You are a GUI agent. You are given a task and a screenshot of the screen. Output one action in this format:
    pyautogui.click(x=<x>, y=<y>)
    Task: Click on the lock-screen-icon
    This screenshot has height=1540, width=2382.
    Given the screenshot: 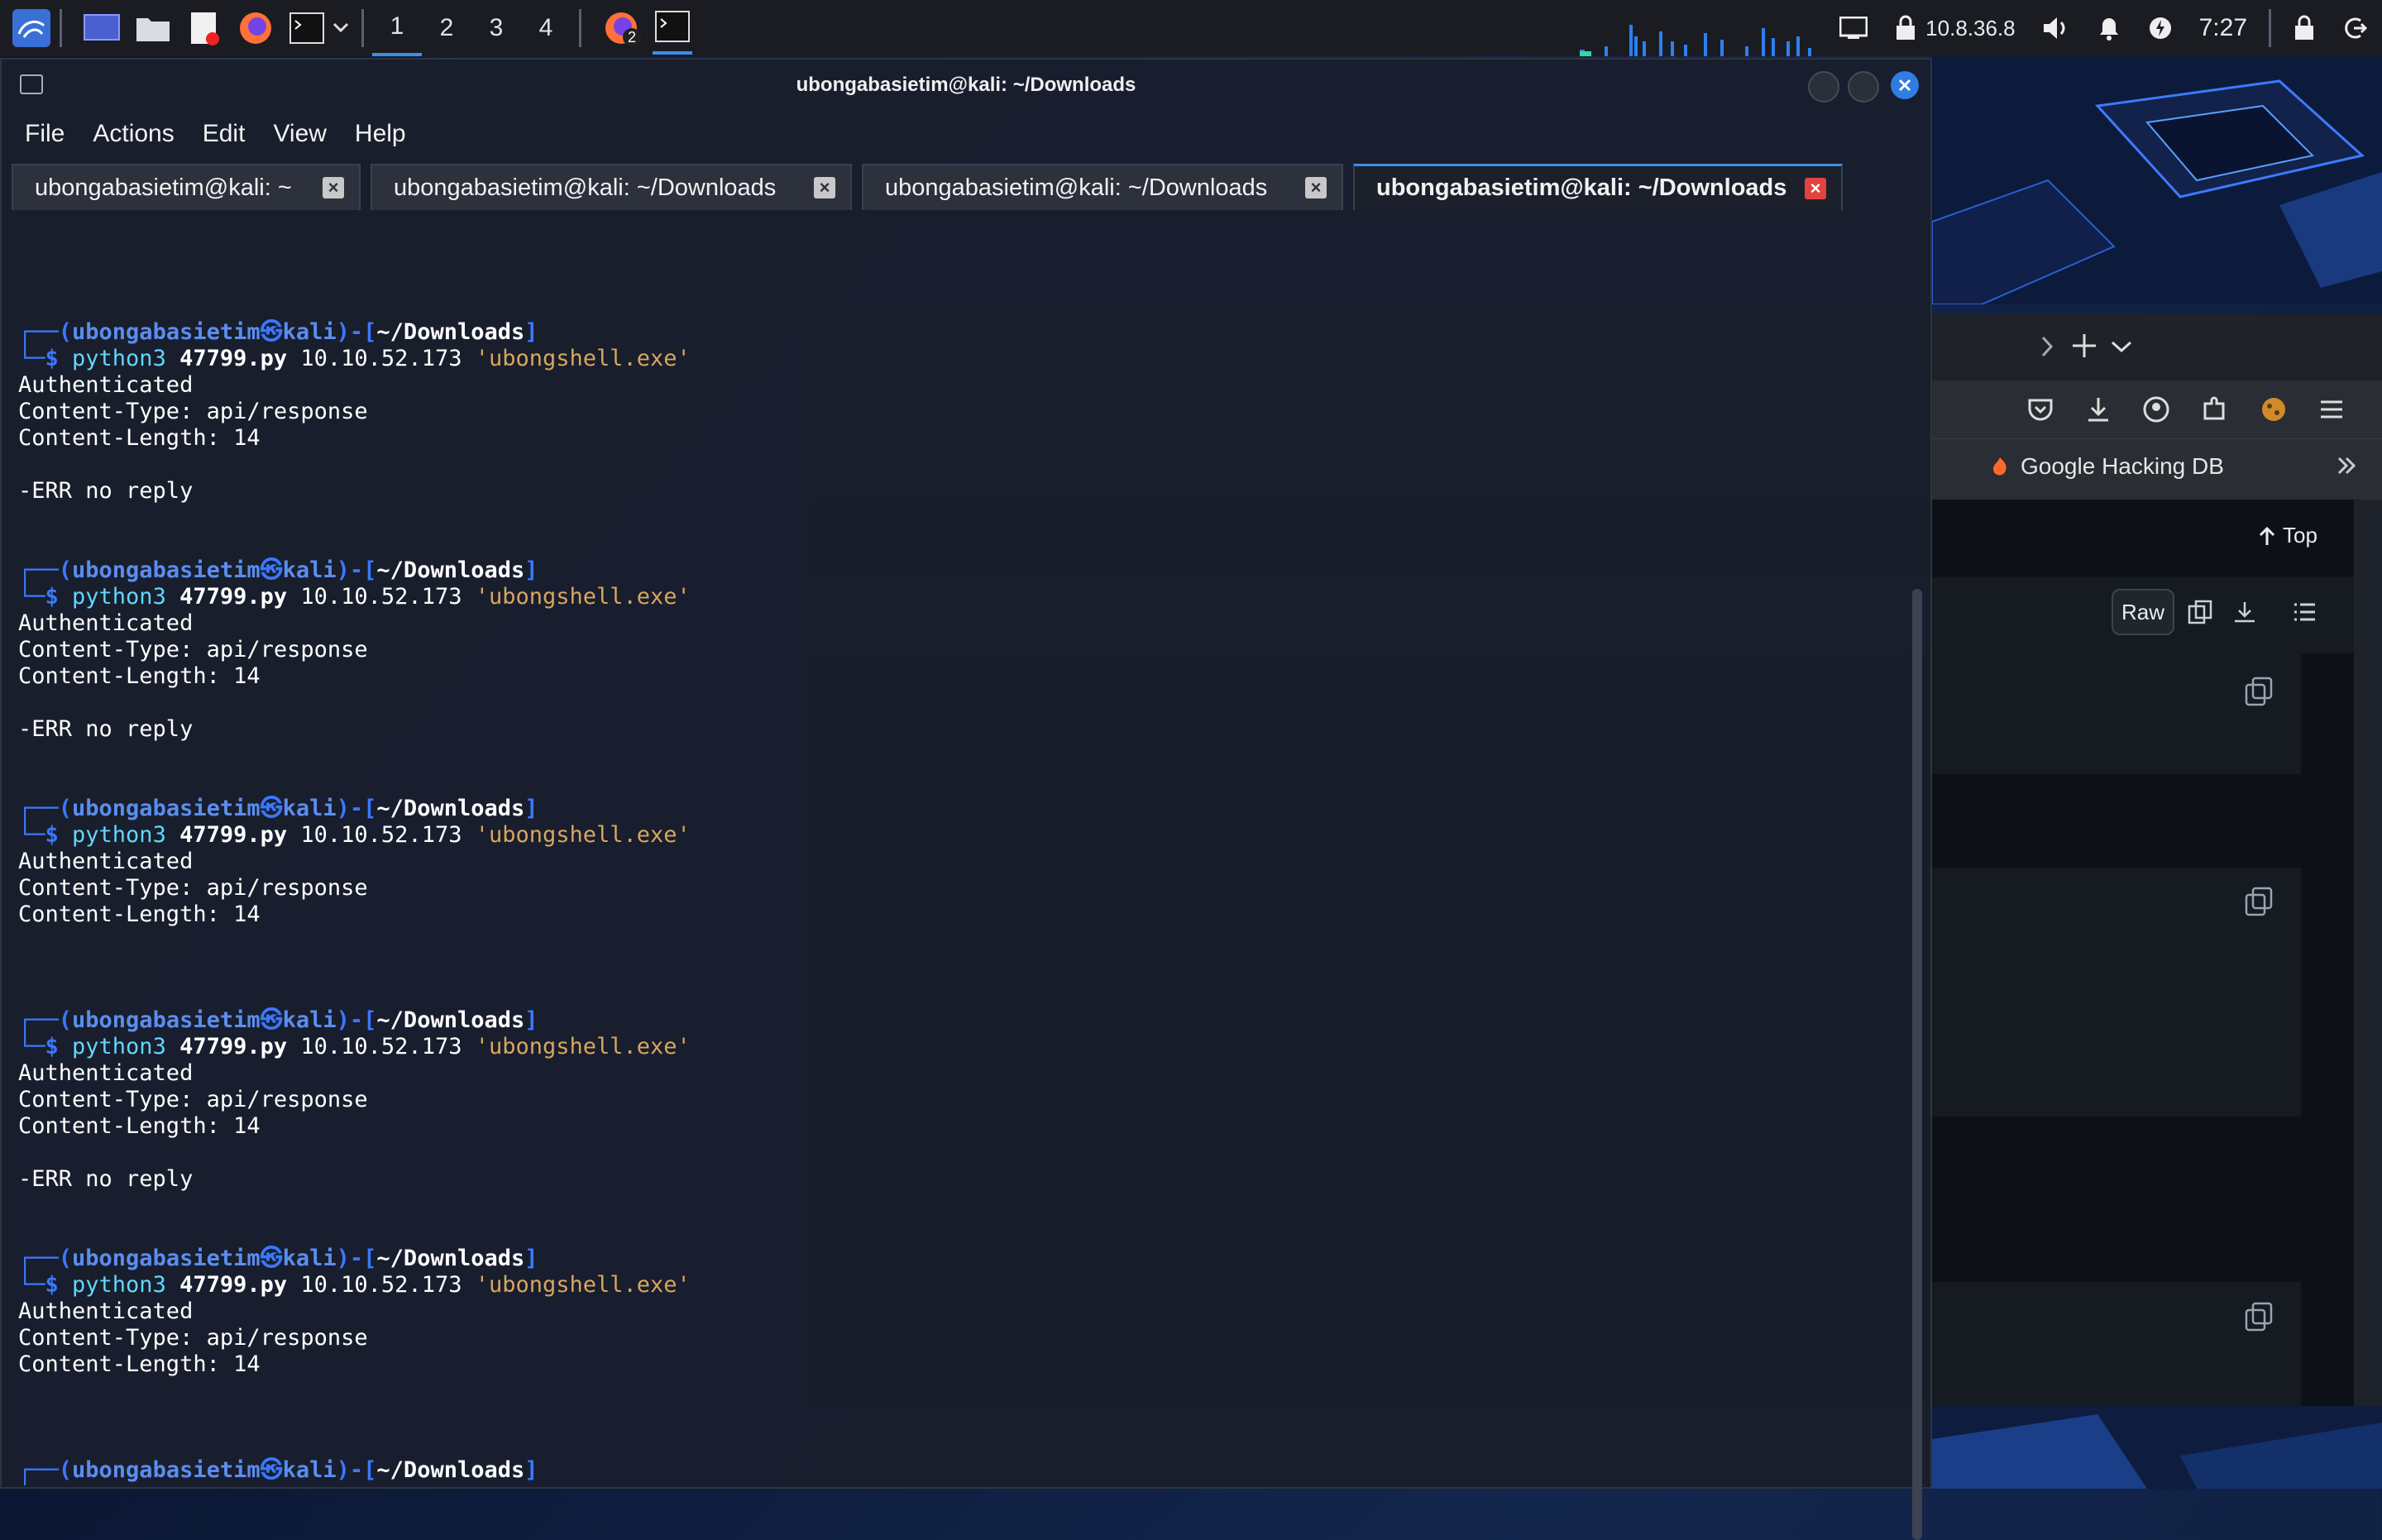 What is the action you would take?
    pyautogui.click(x=2304, y=28)
    